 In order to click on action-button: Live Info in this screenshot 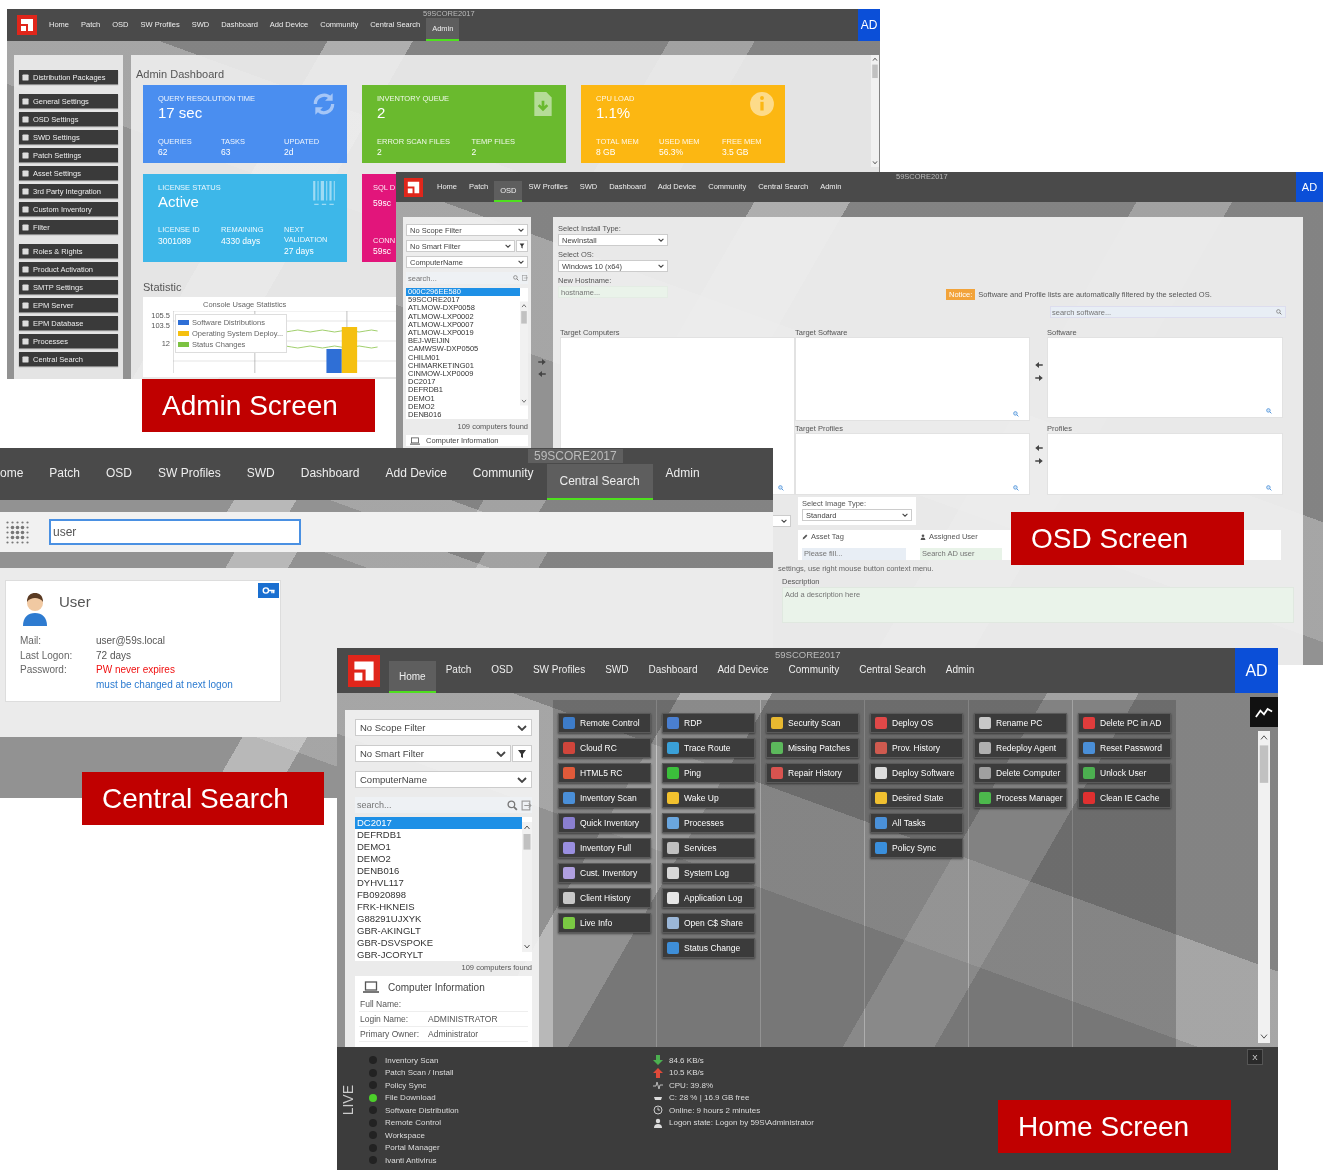, I will do `click(604, 923)`.